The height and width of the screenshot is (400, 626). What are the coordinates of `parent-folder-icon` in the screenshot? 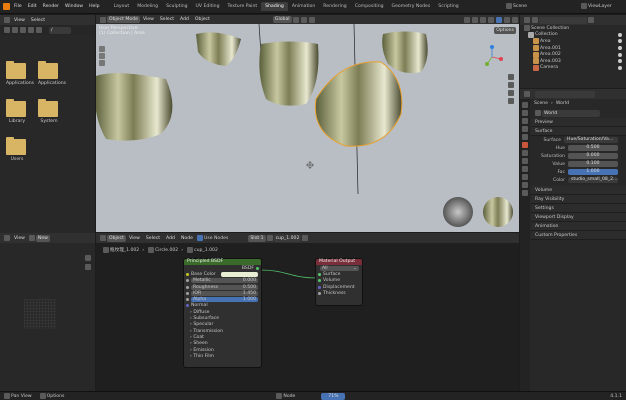 It's located at (23, 30).